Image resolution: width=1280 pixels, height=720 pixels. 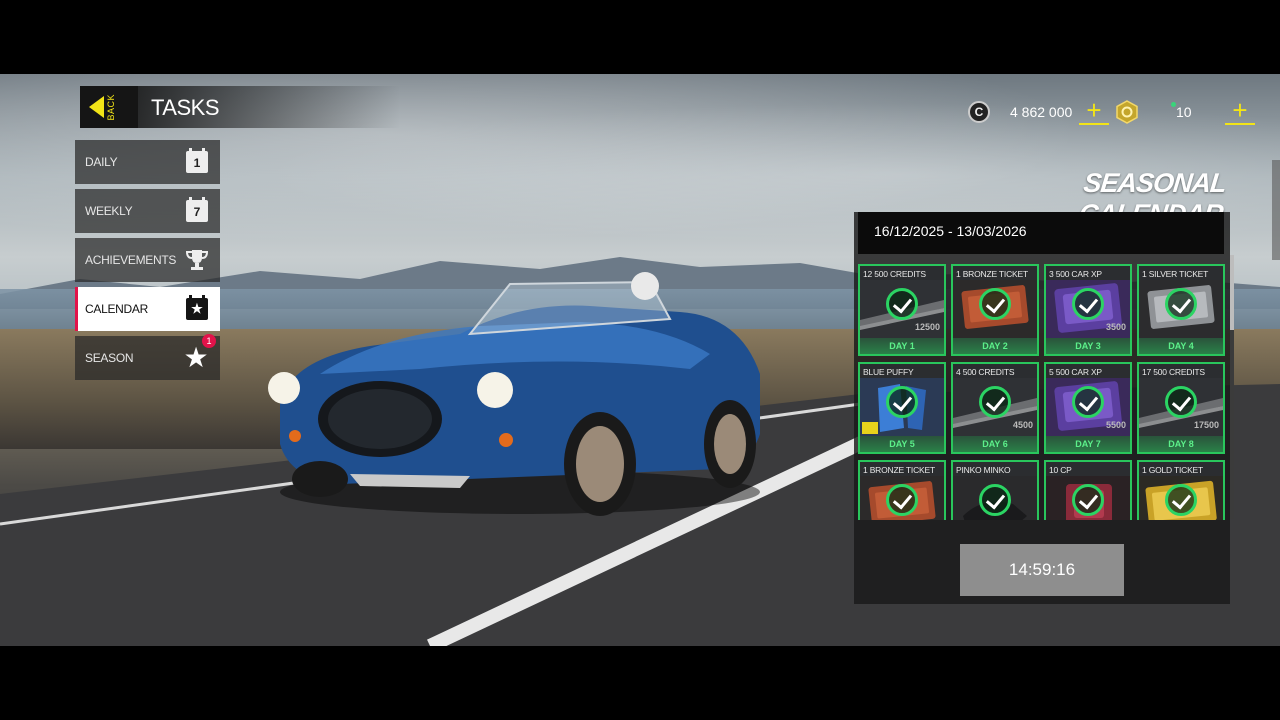 What do you see at coordinates (196, 357) in the screenshot?
I see `star-icon: ★` at bounding box center [196, 357].